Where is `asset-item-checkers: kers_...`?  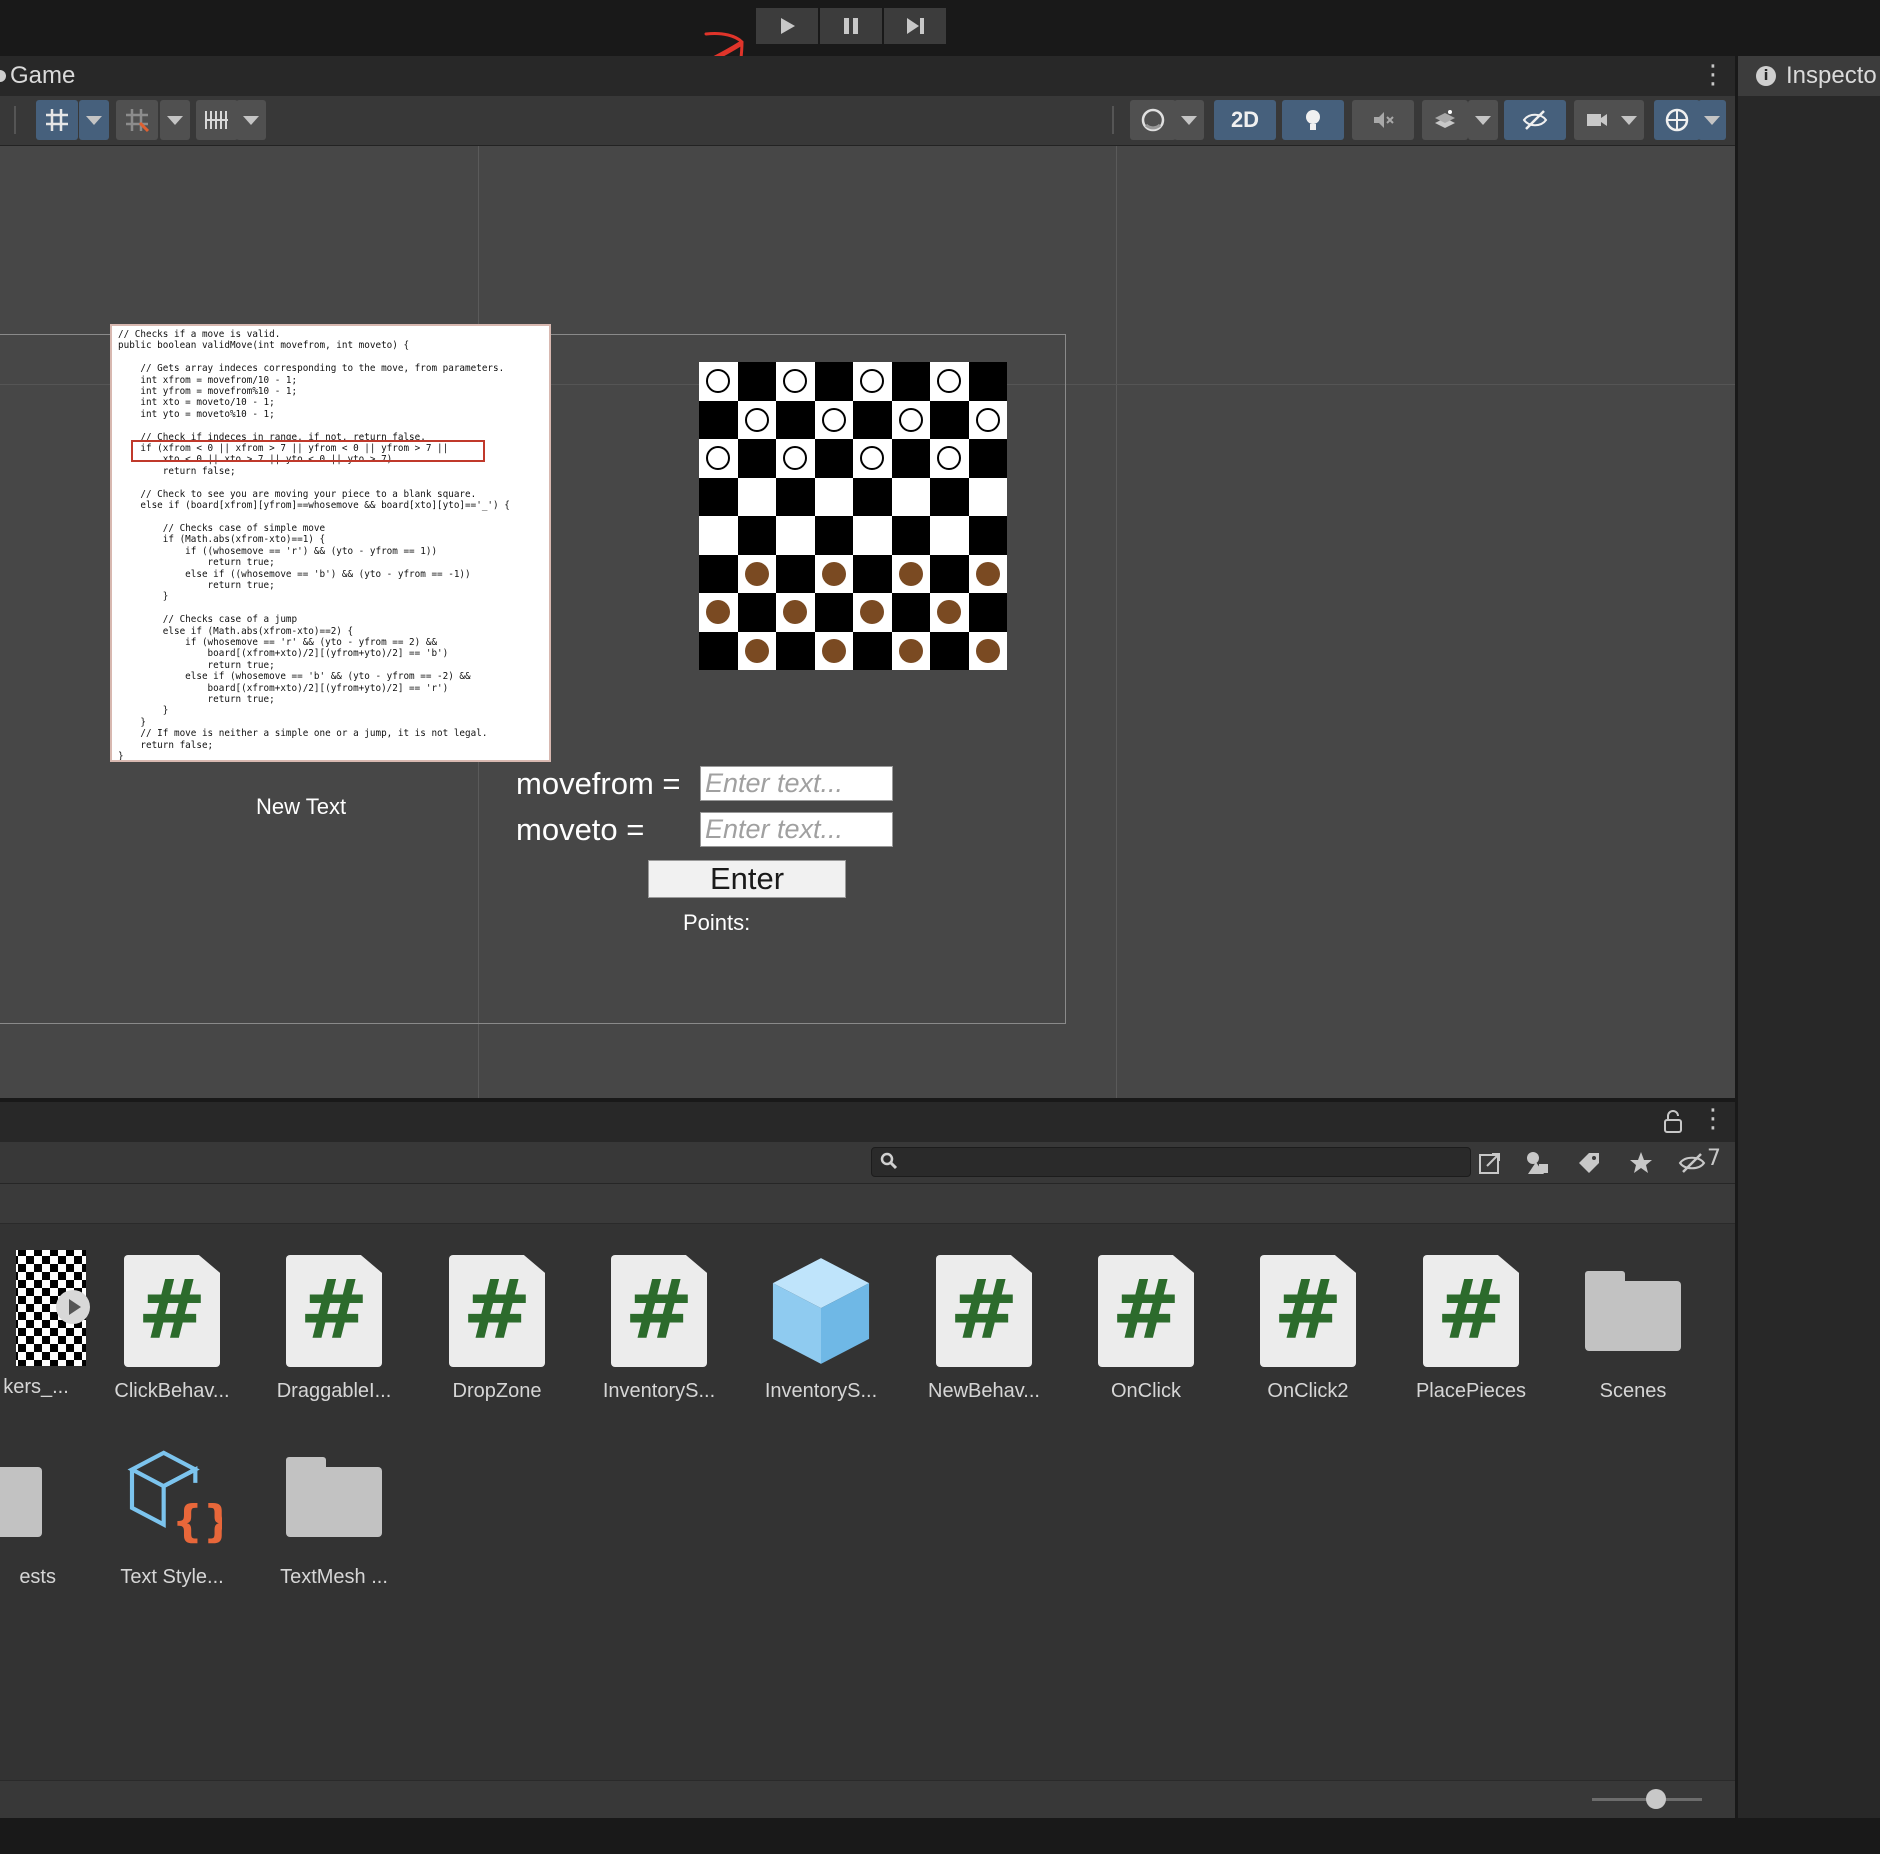
asset-item-checkers: kers_... is located at coordinates (53, 1323).